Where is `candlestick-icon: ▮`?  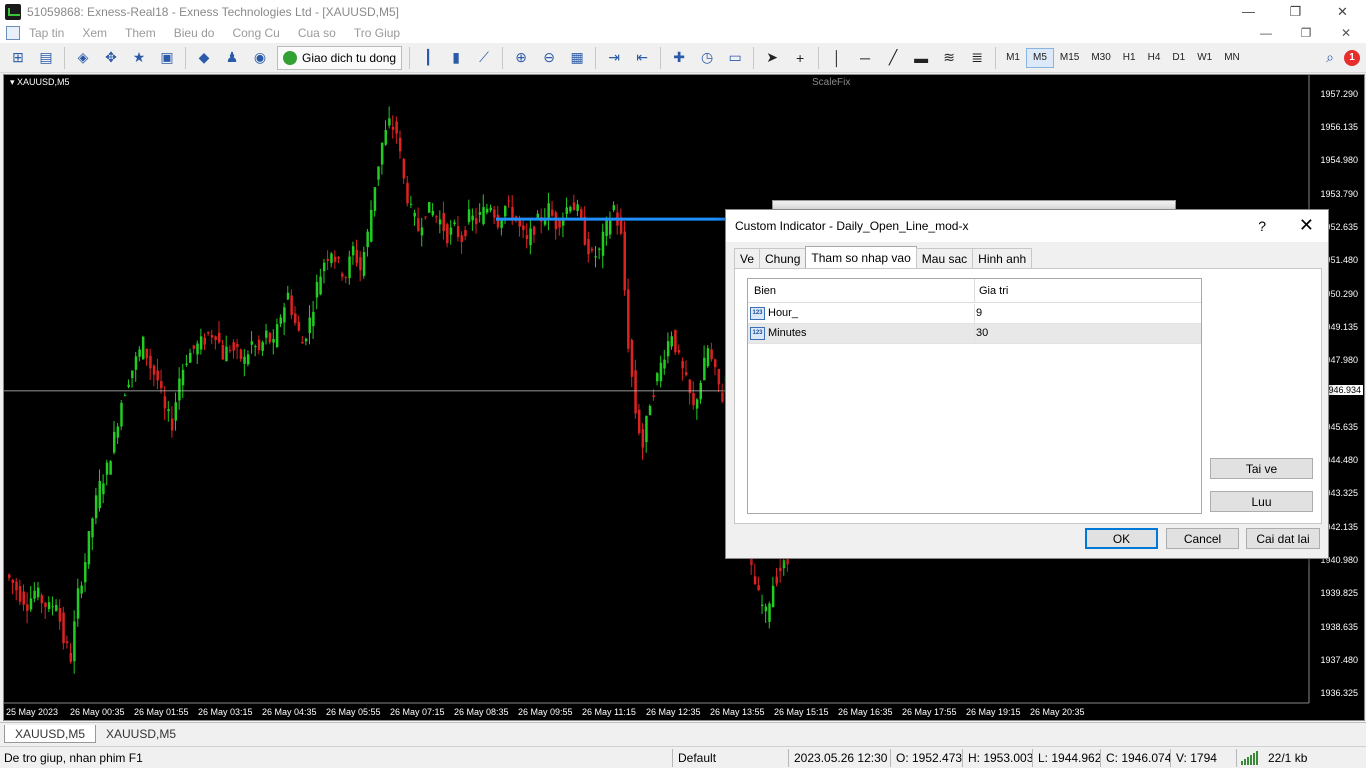 candlestick-icon: ▮ is located at coordinates (456, 58).